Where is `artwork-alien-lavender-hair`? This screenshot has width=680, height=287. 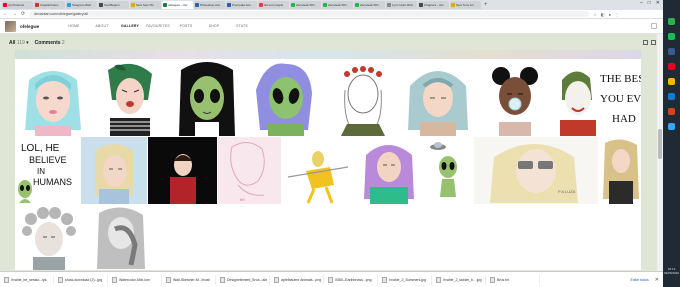 artwork-alien-lavender-hair is located at coordinates (284, 98).